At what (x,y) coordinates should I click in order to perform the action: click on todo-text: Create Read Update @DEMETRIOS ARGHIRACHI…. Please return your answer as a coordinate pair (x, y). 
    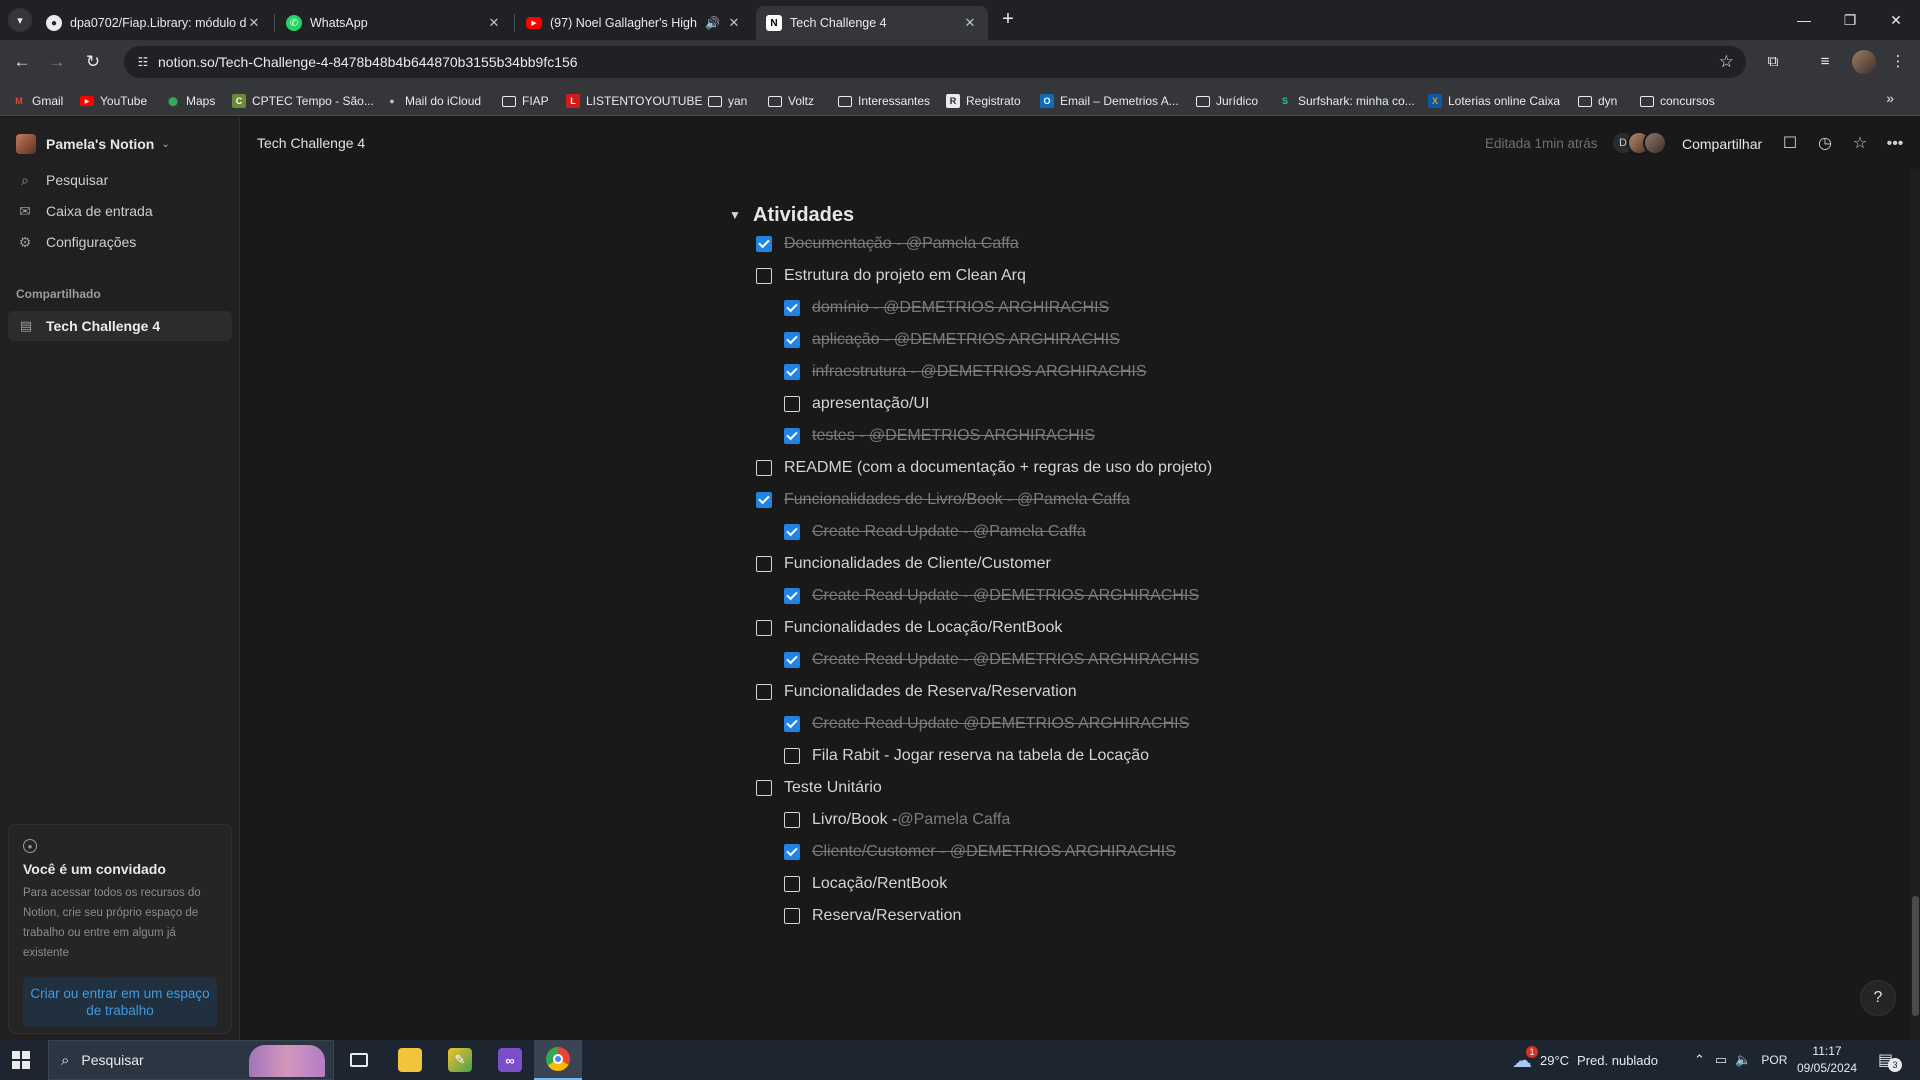
    Looking at the image, I should click on (1000, 724).